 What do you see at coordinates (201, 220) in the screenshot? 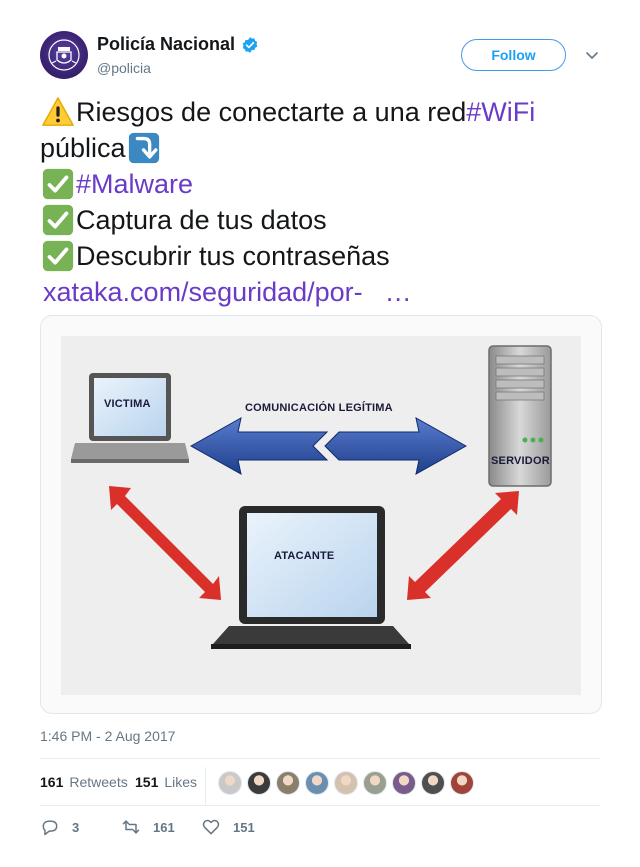
I see `tweet-line-4-text: Captura de tus datos` at bounding box center [201, 220].